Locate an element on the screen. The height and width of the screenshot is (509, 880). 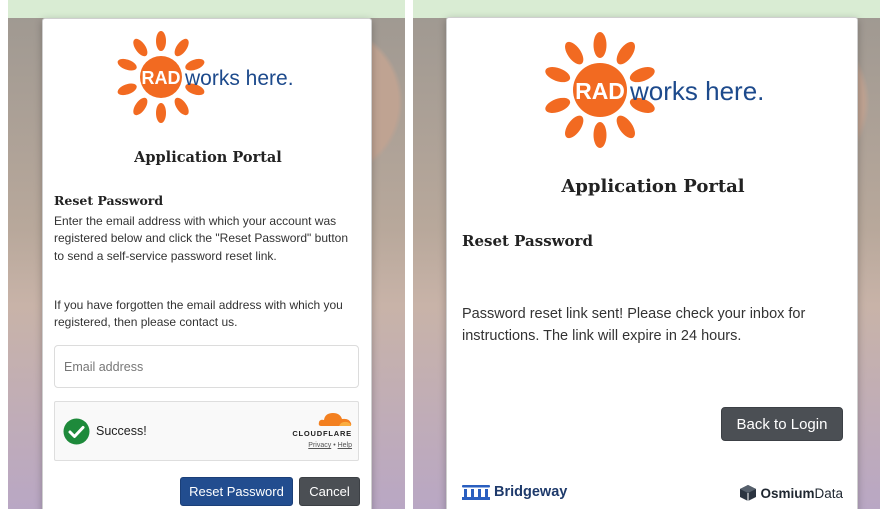
bridgeway-logo: Bridgeway is located at coordinates (514, 492).